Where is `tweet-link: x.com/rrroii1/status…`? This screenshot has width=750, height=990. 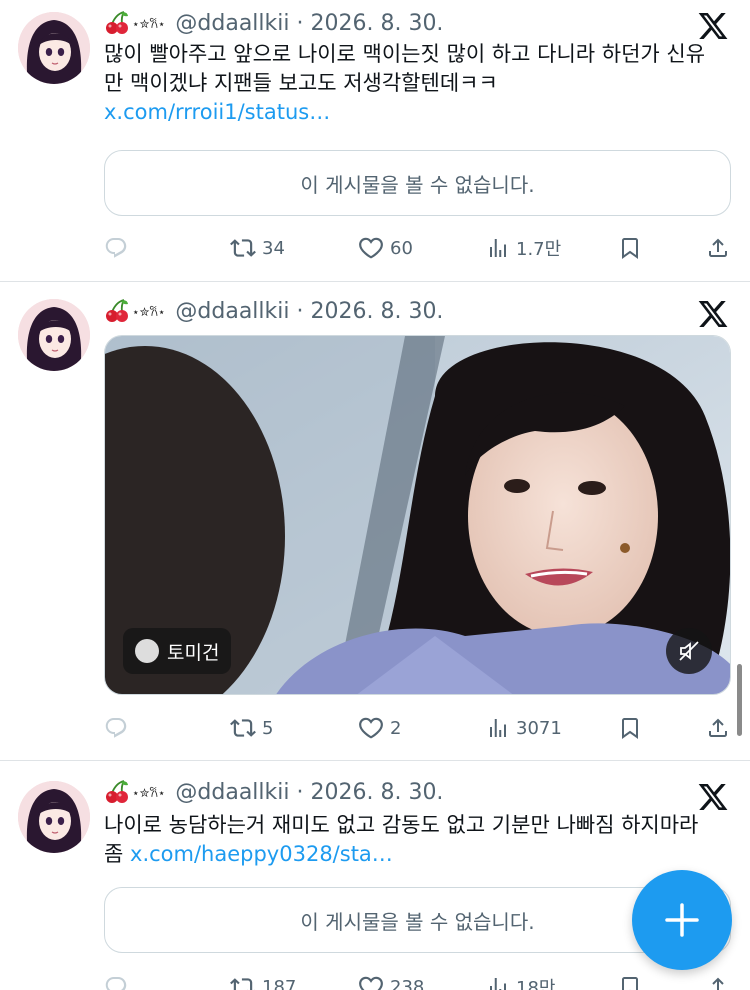 tweet-link: x.com/rrroii1/status… is located at coordinates (217, 112).